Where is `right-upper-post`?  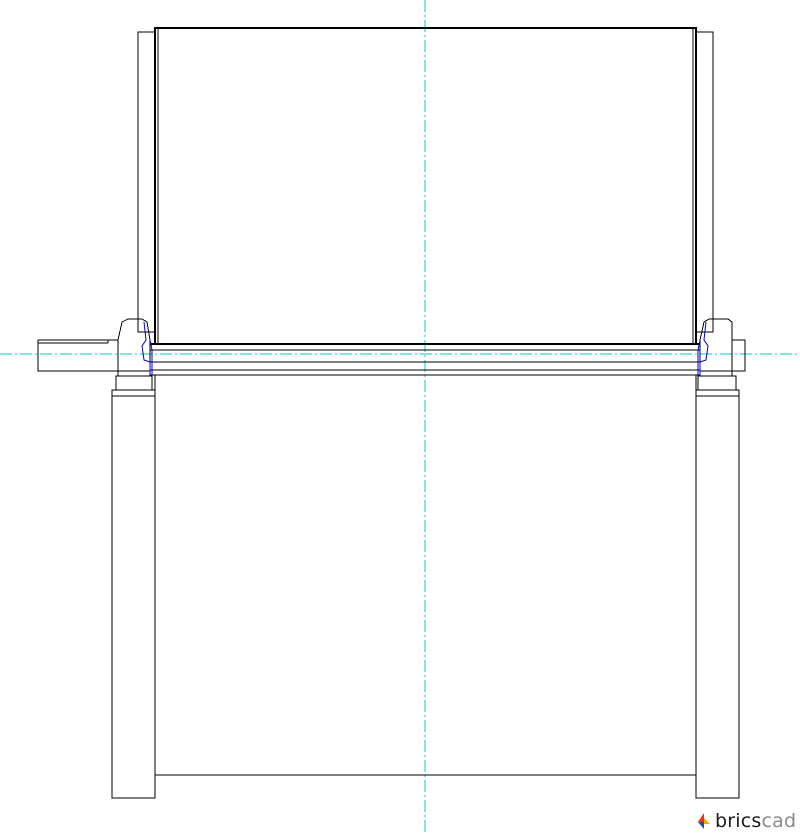
right-upper-post is located at coordinates (704, 182).